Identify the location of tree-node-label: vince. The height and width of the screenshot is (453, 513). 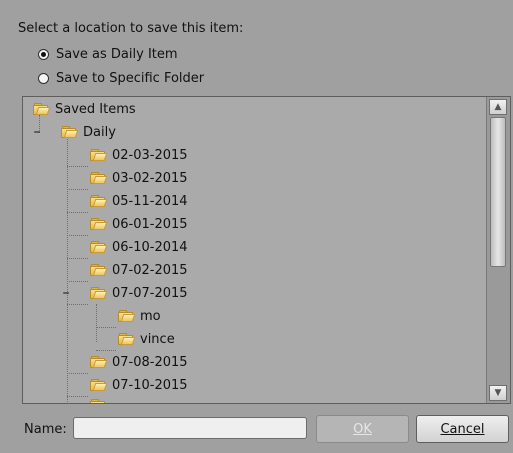
(157, 339).